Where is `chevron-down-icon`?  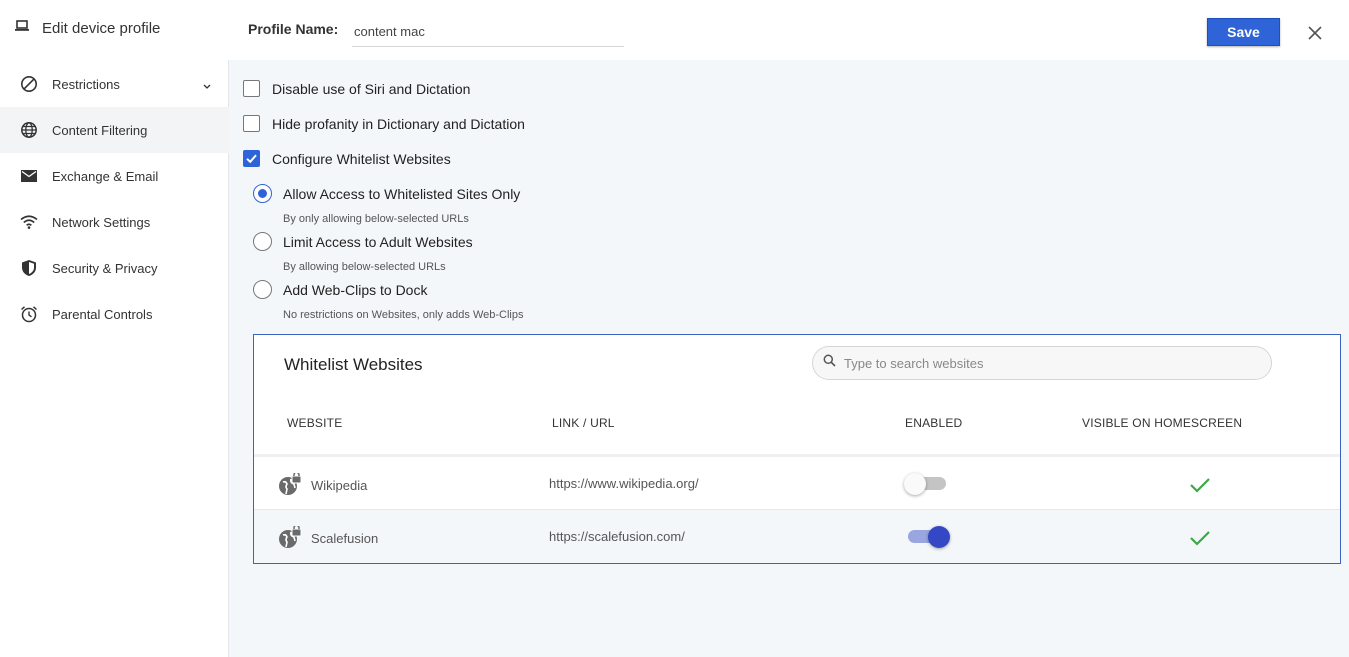
chevron-down-icon is located at coordinates (207, 87).